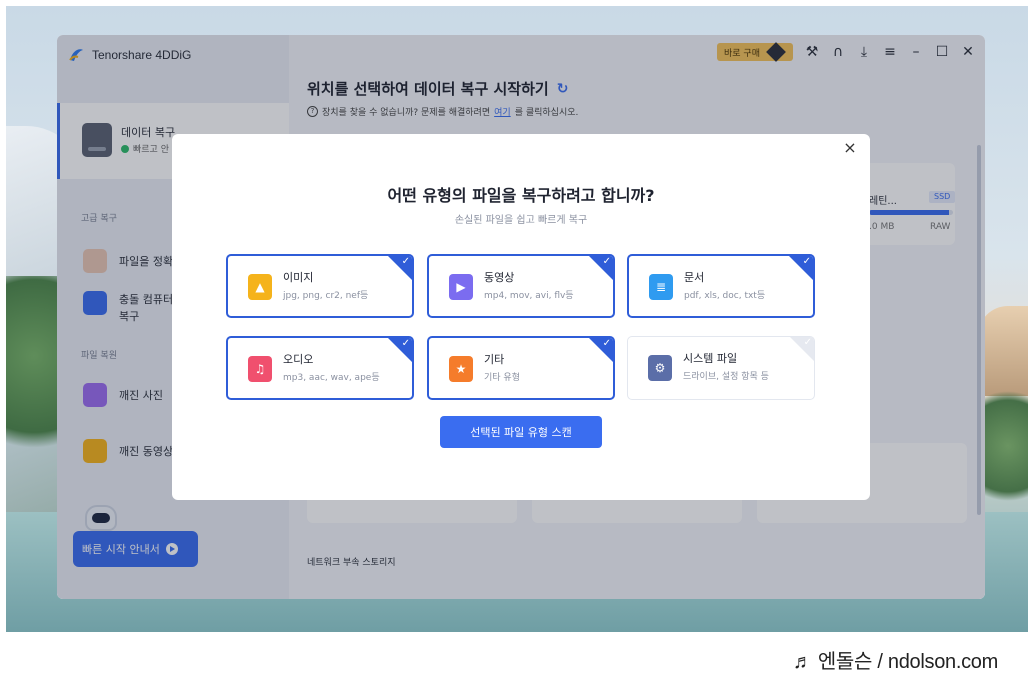 This screenshot has height=685, width=1034. I want to click on watermark: ♬ 엔돌슨 / ndolson.com, so click(895, 662).